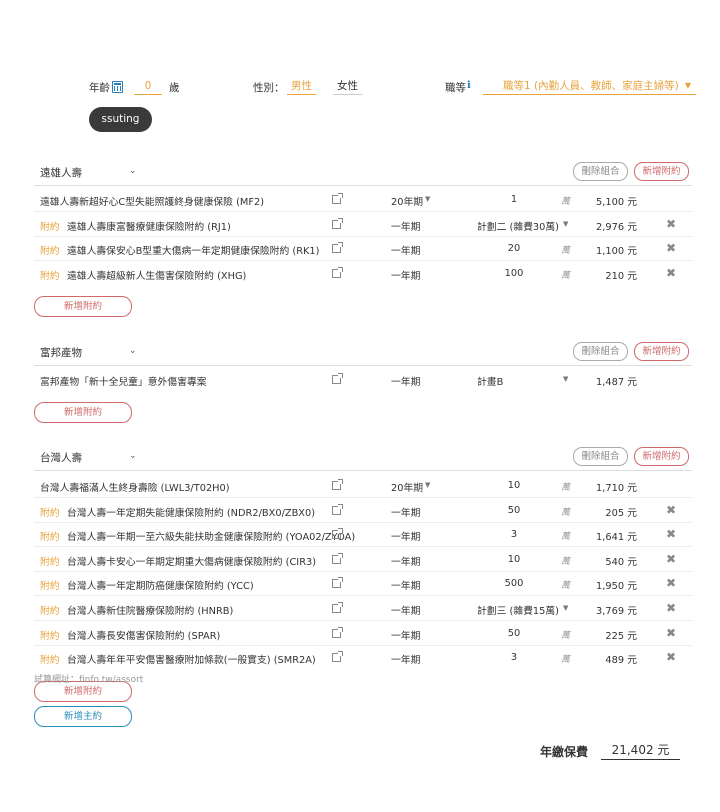 Image resolution: width=720 pixels, height=812 pixels. Describe the element at coordinates (616, 202) in the screenshot. I see `premium-value: 5,100 元` at that location.